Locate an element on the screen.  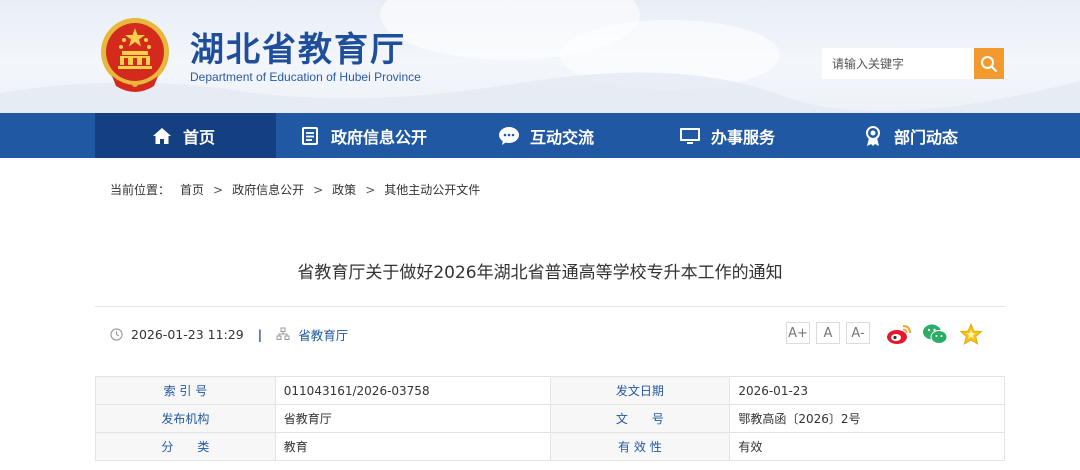
nav-item-home: 首页 is located at coordinates (185, 135).